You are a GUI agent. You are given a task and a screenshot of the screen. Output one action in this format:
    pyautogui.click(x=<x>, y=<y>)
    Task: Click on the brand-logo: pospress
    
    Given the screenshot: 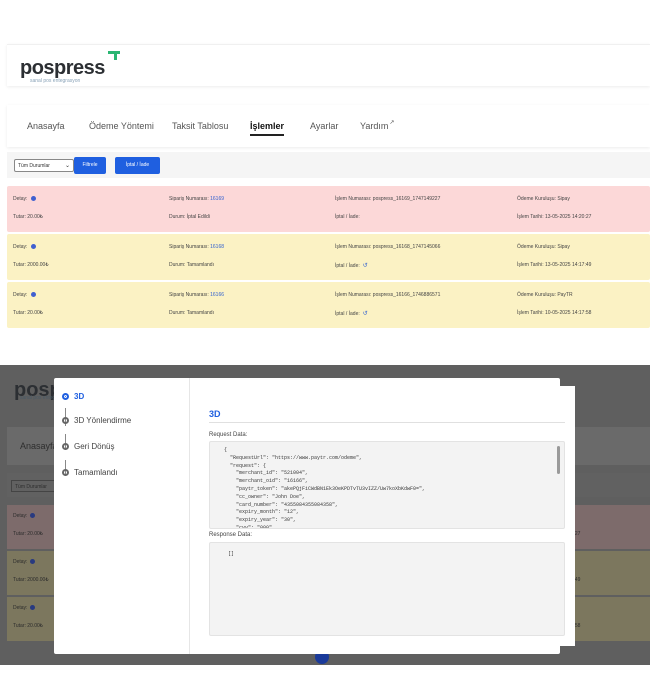 What is the action you would take?
    pyautogui.click(x=70, y=65)
    